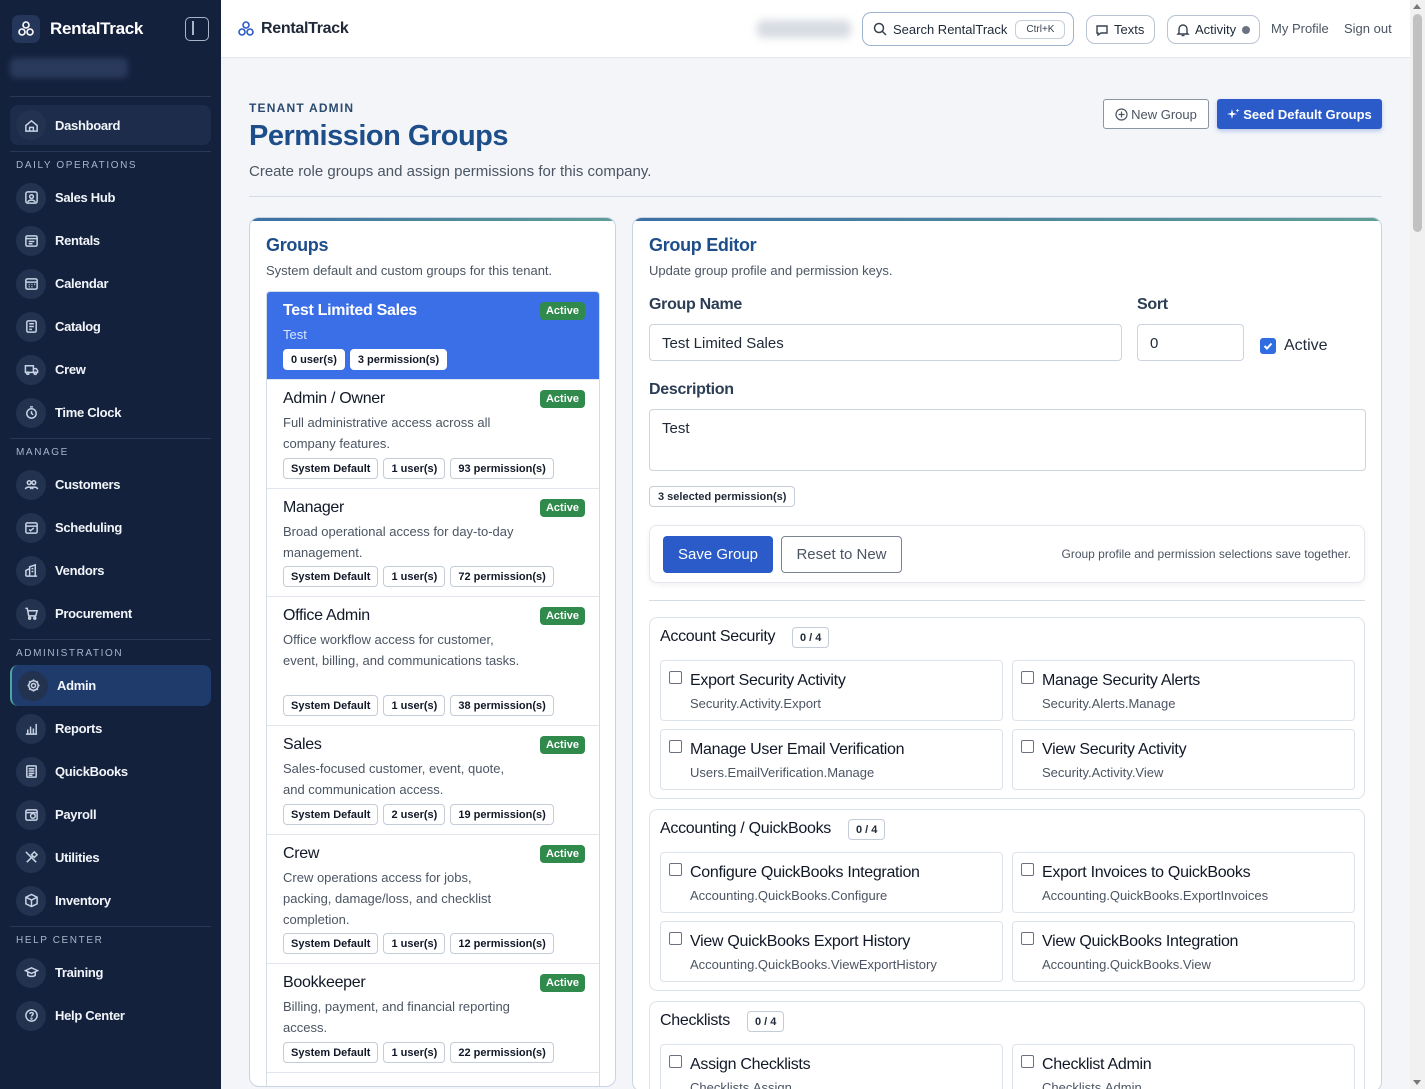 The height and width of the screenshot is (1089, 1425). Describe the element at coordinates (885, 342) in the screenshot. I see `group-name-input: Test Limited Sales` at that location.